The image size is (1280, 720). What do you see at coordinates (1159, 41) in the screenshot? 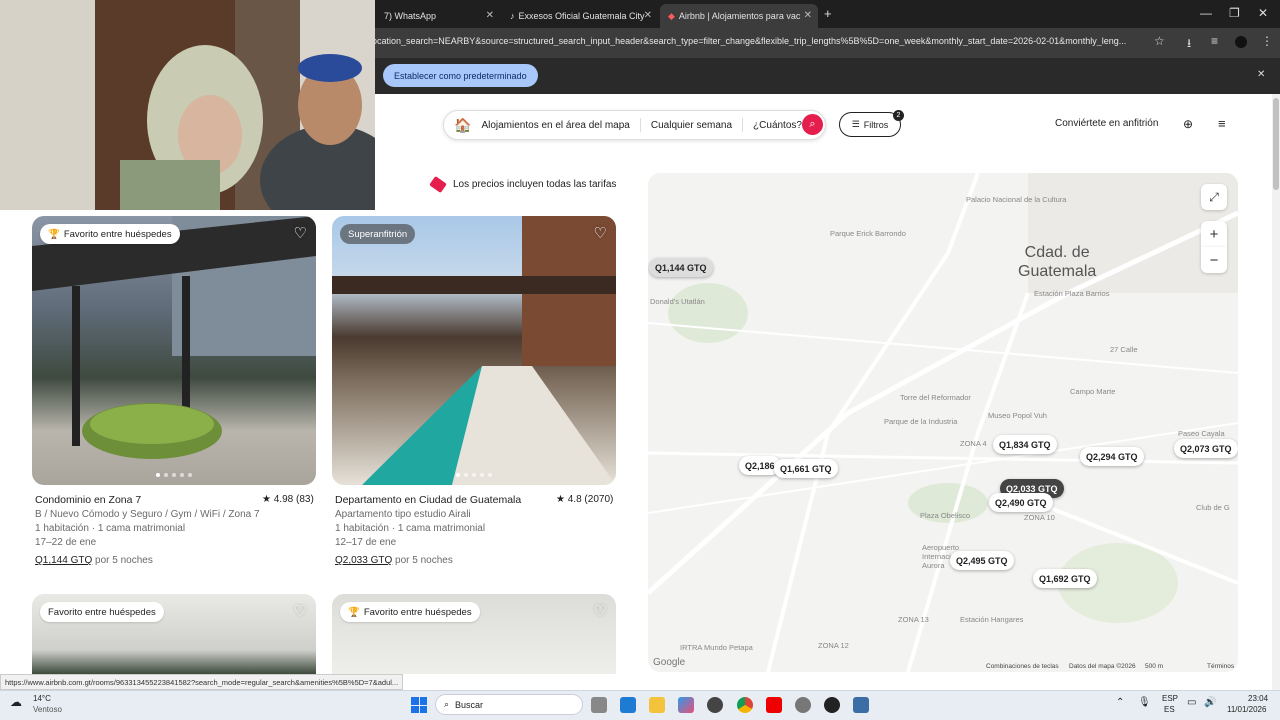
I see `bookmark-star-icon: ☆` at bounding box center [1159, 41].